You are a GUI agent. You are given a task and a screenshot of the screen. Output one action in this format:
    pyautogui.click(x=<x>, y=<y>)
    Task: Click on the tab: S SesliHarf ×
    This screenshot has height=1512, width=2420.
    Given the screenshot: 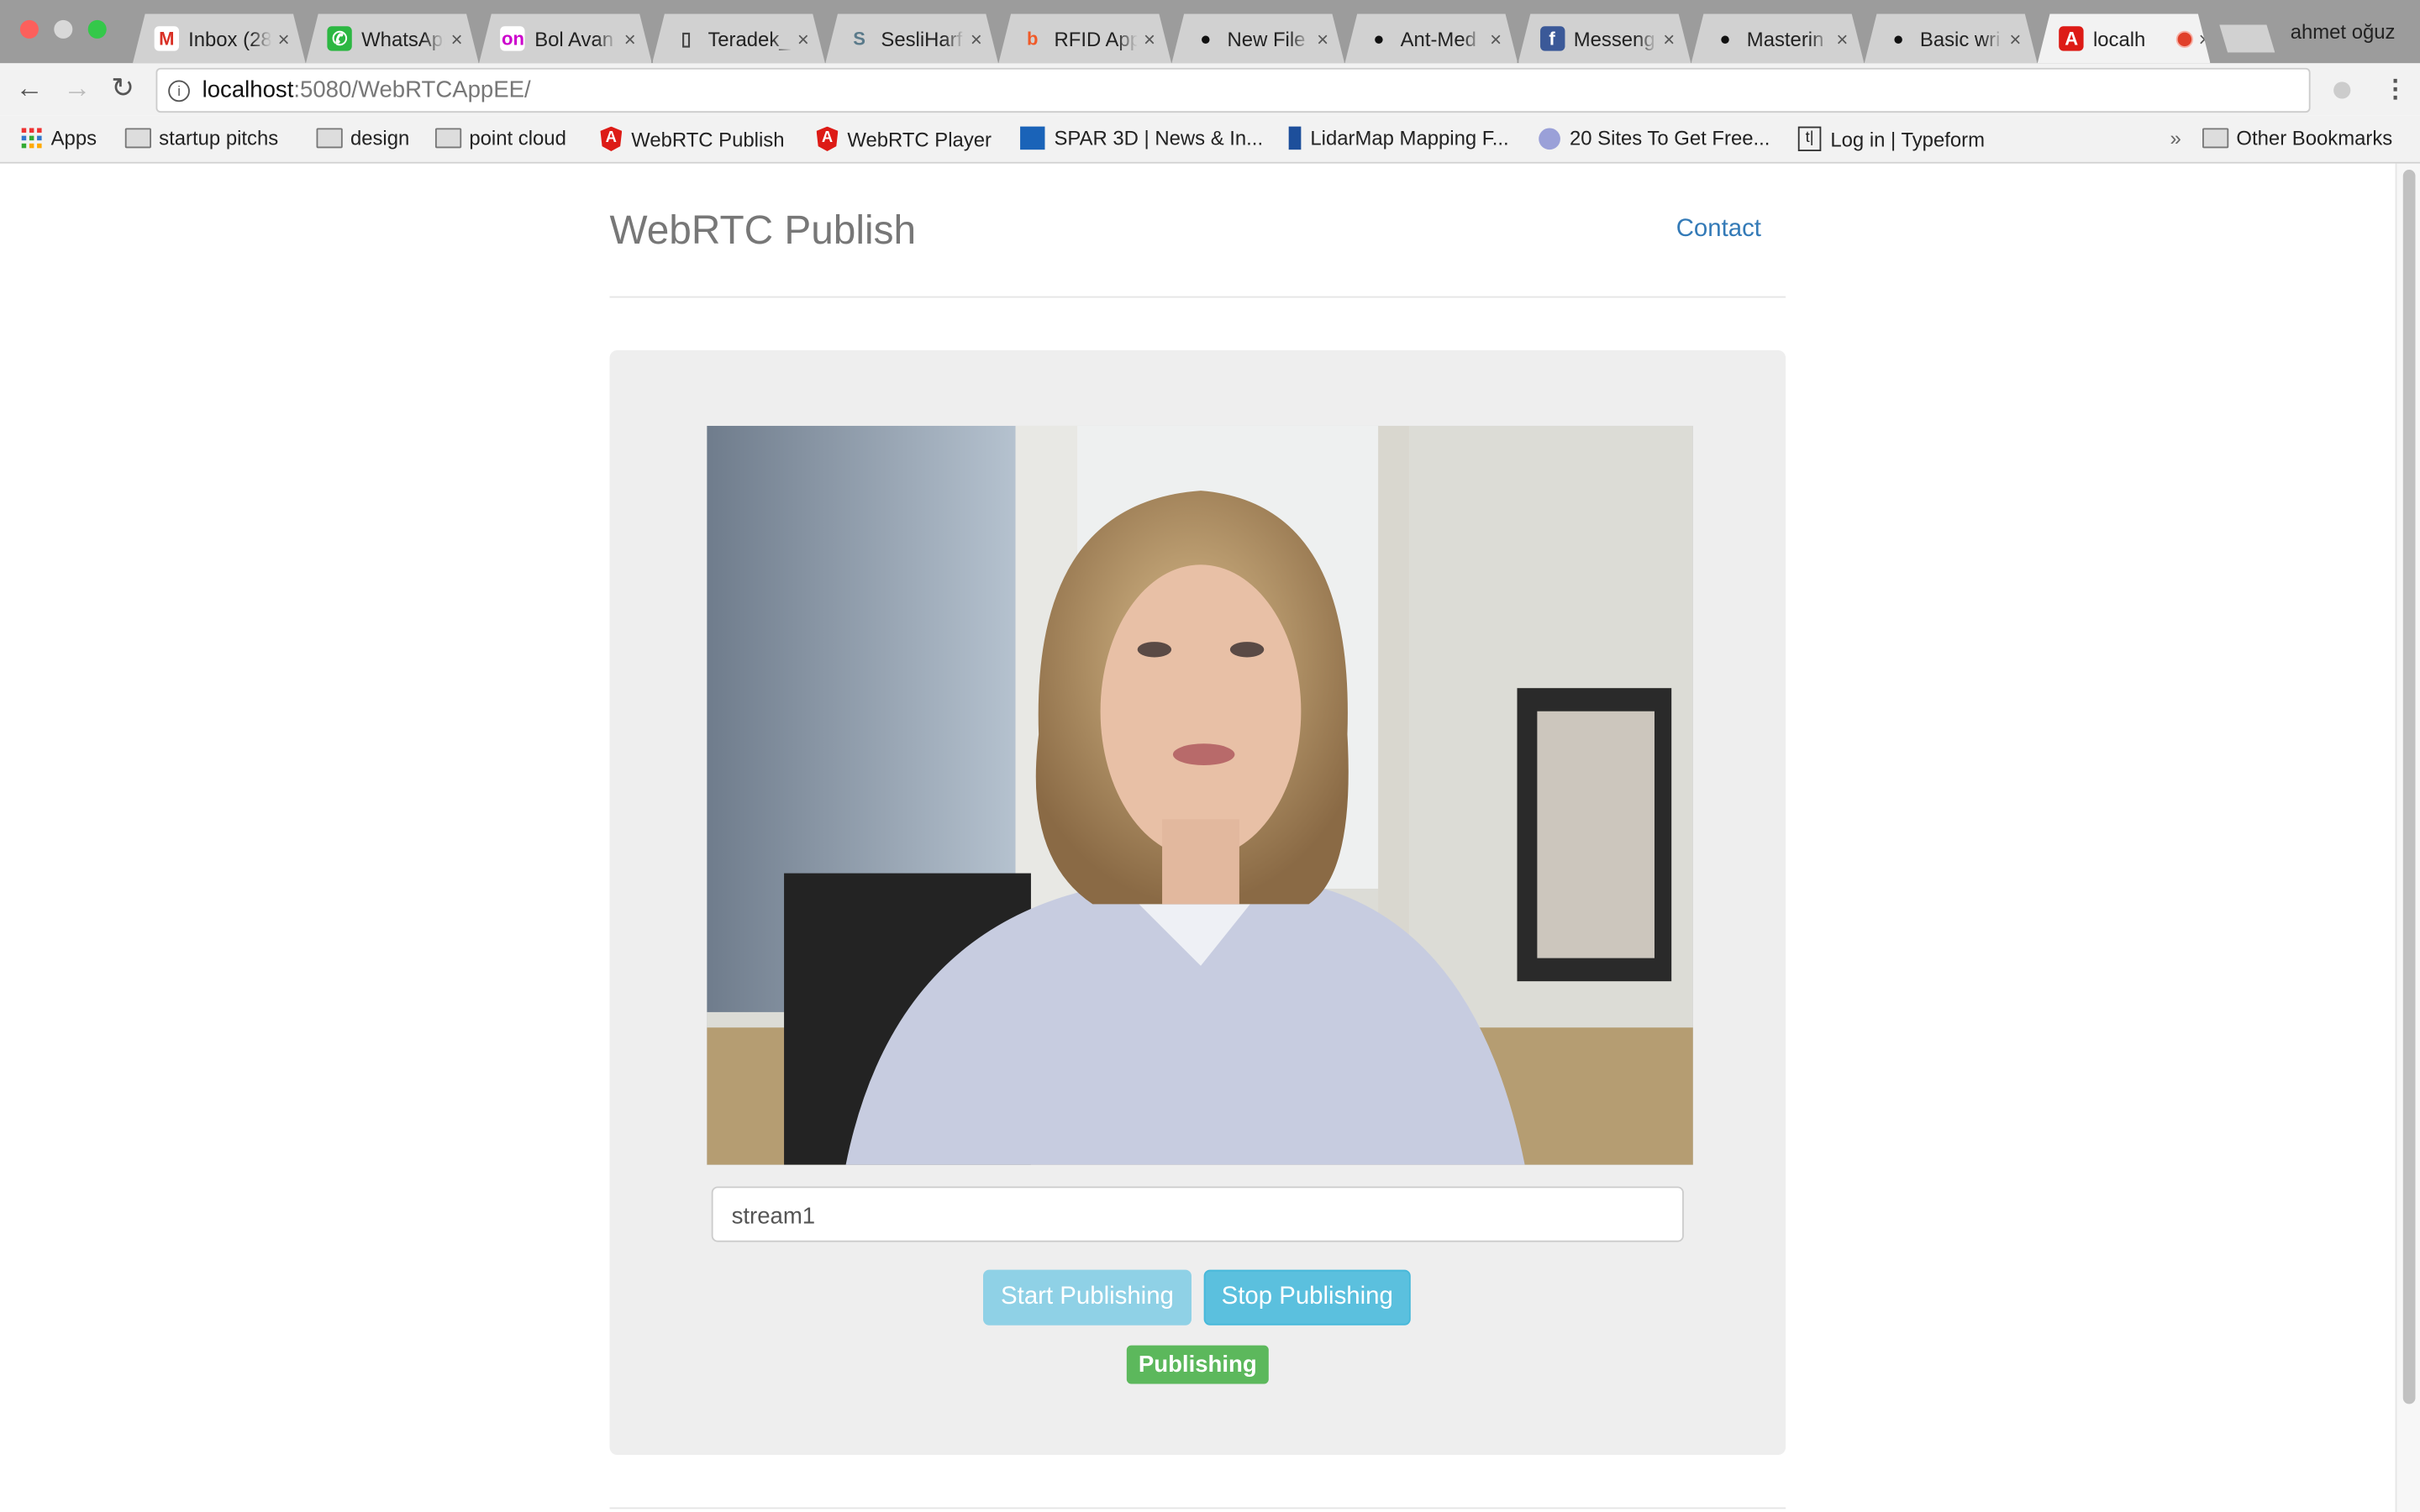 What is the action you would take?
    pyautogui.click(x=911, y=39)
    